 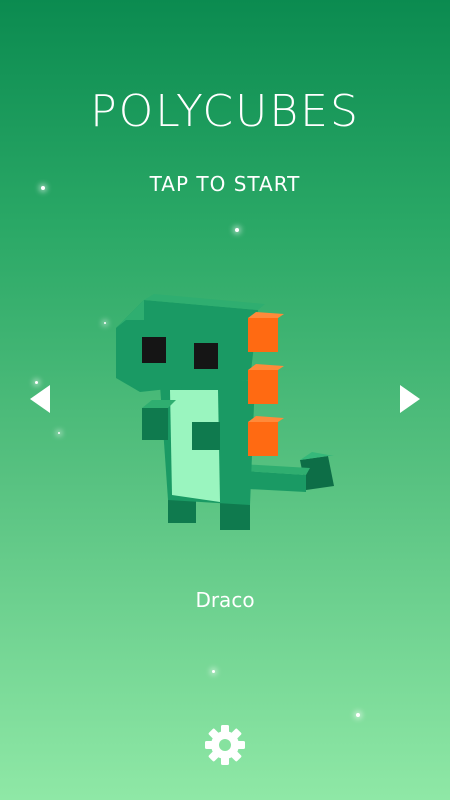 I want to click on dino-right-eye, so click(x=206, y=356).